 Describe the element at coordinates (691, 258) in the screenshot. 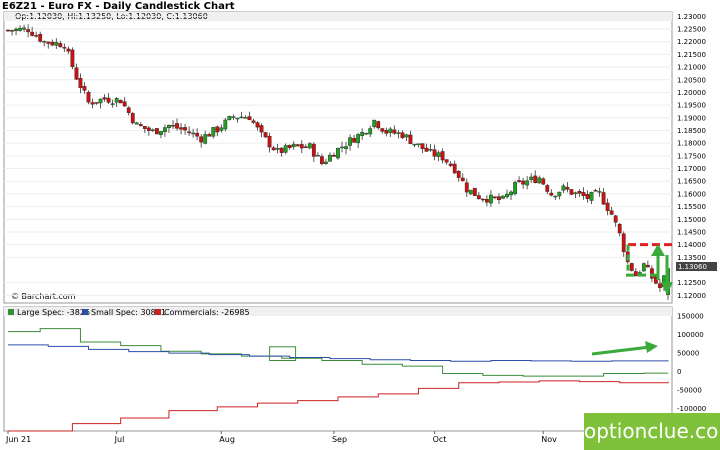

I see `price-tick-label: 1.13500` at that location.